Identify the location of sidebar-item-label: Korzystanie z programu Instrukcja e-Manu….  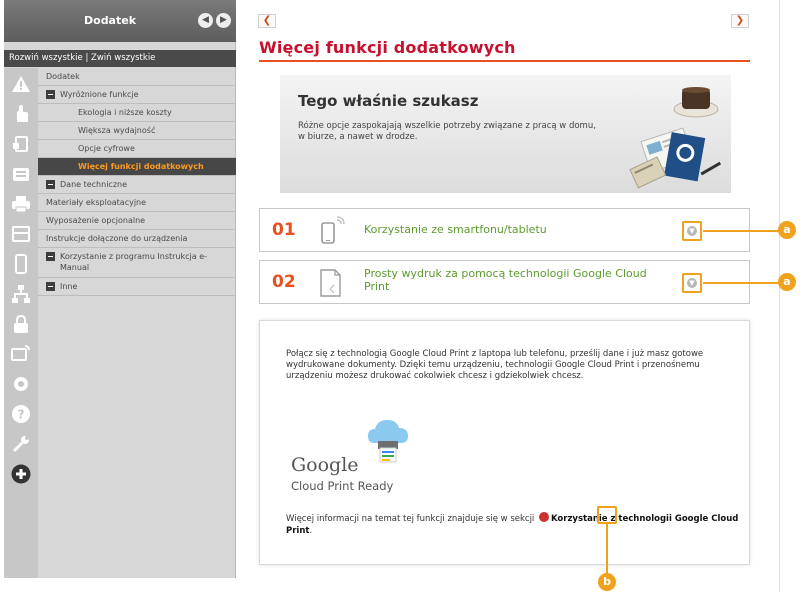
(134, 262).